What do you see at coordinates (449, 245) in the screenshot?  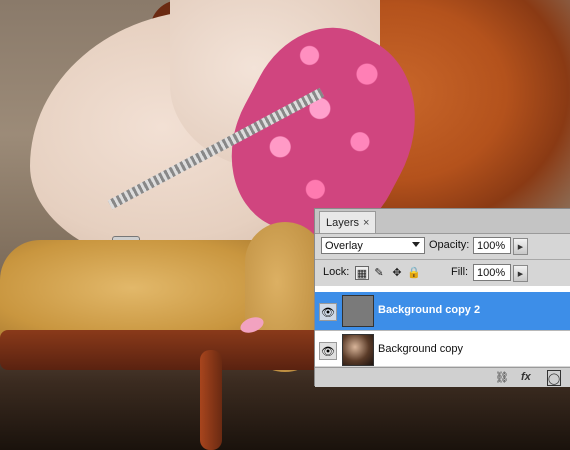 I see `opacity-label: Opacity:` at bounding box center [449, 245].